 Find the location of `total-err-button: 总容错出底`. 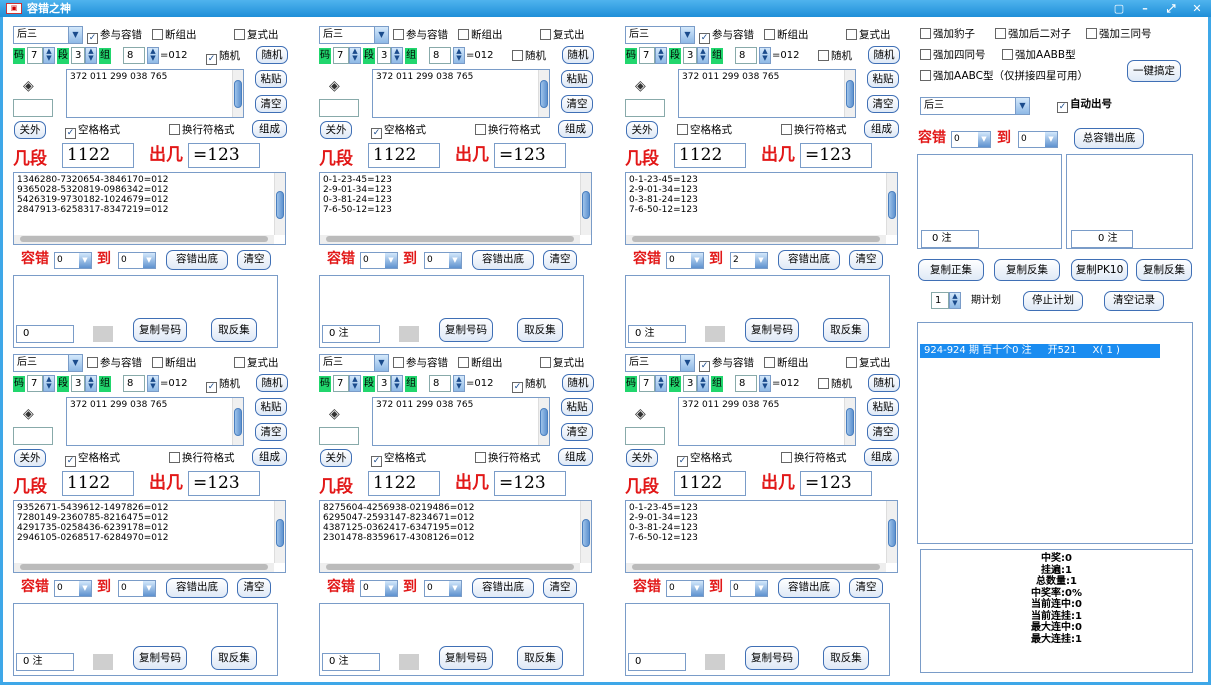

total-err-button: 总容错出底 is located at coordinates (1109, 138).